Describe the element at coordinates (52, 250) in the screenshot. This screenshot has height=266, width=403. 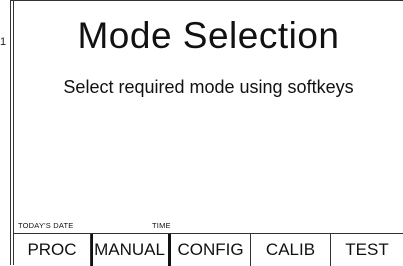
I see `softkey-proc: PROC` at that location.